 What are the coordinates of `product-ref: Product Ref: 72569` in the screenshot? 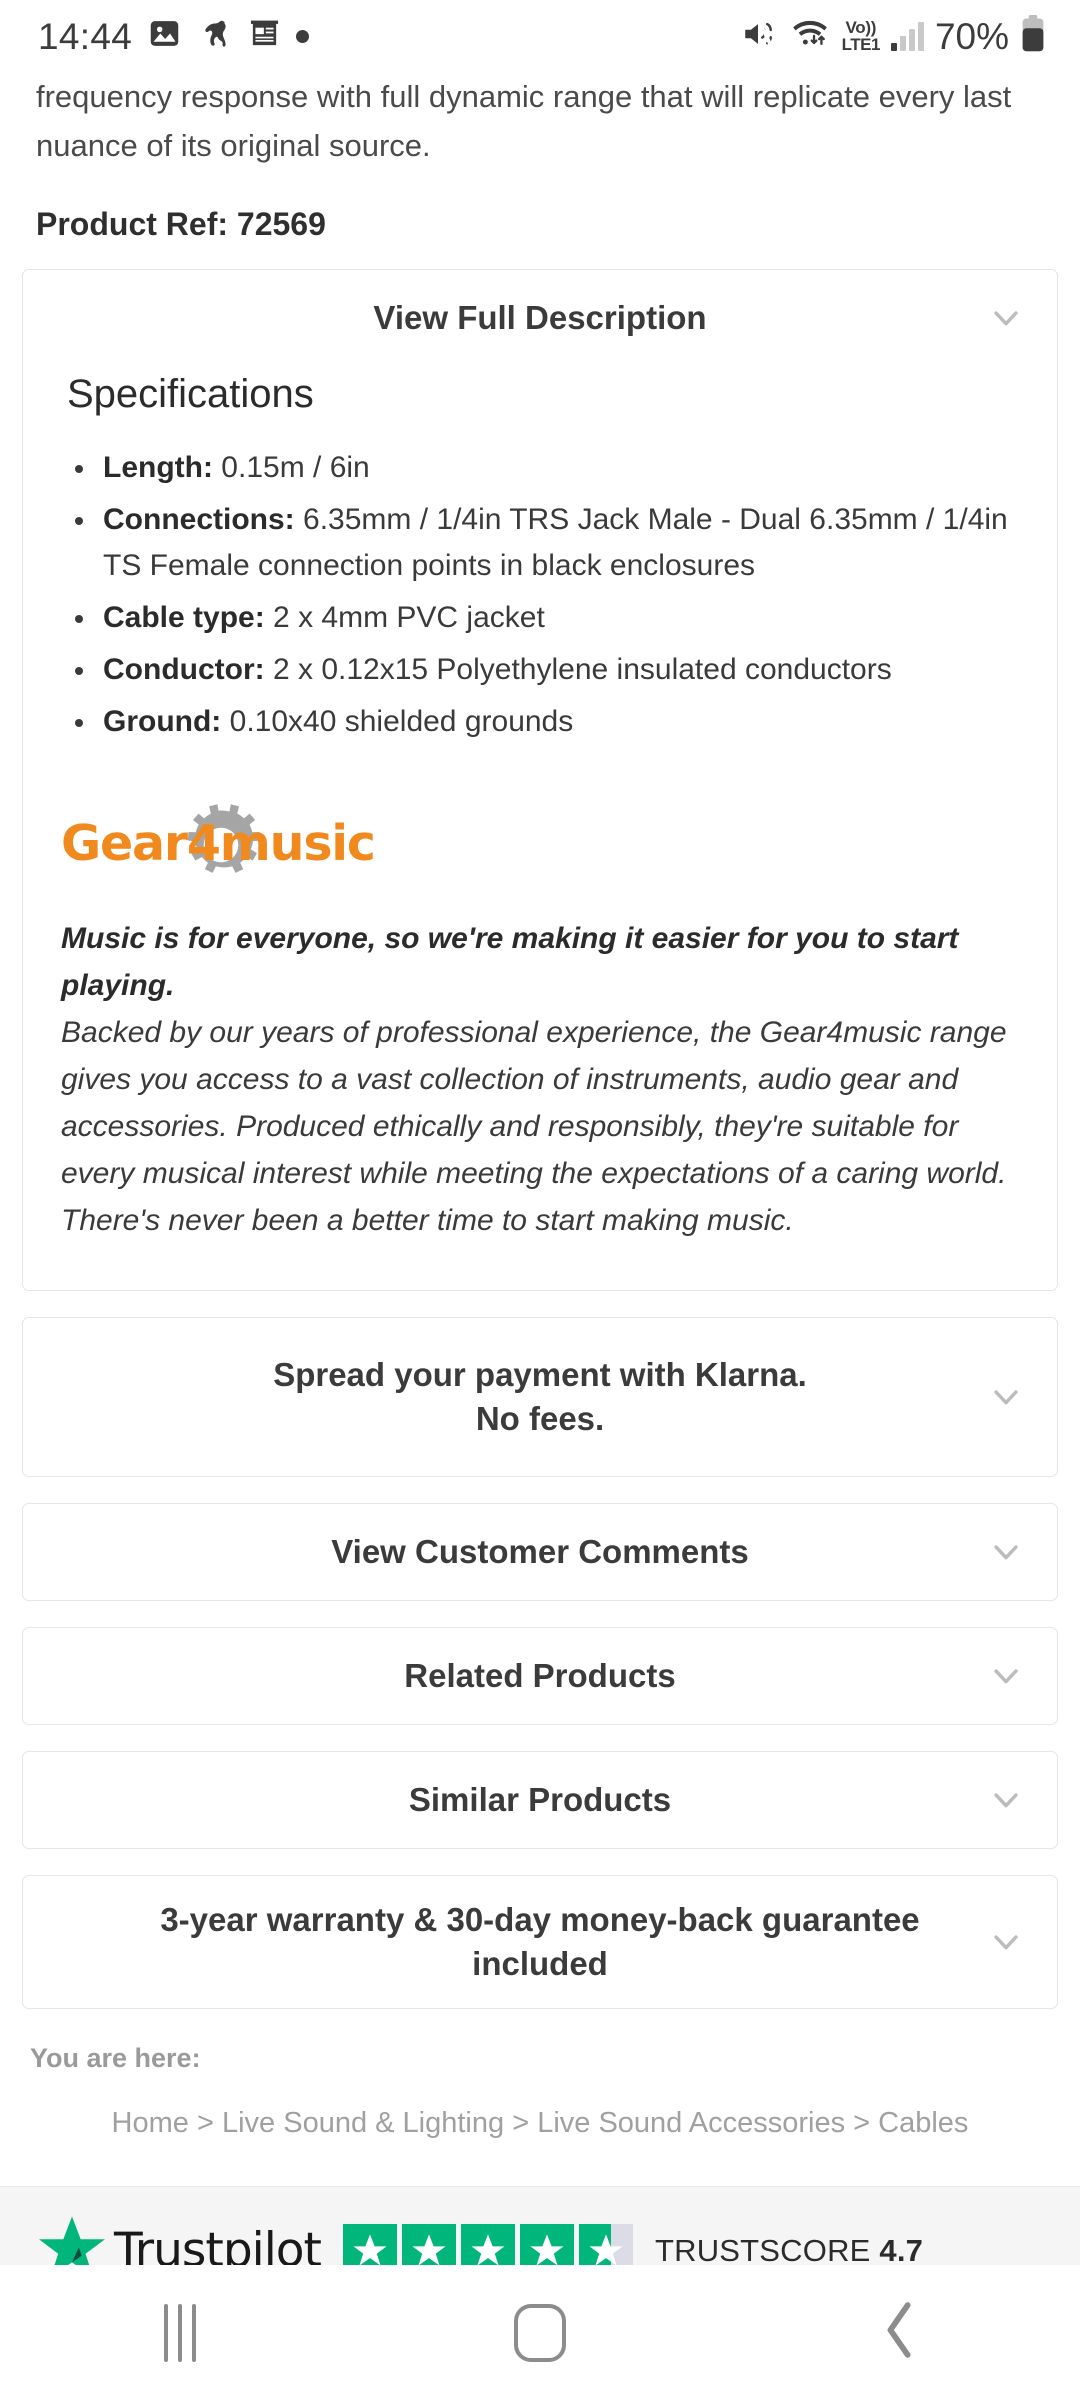 It's located at (181, 224).